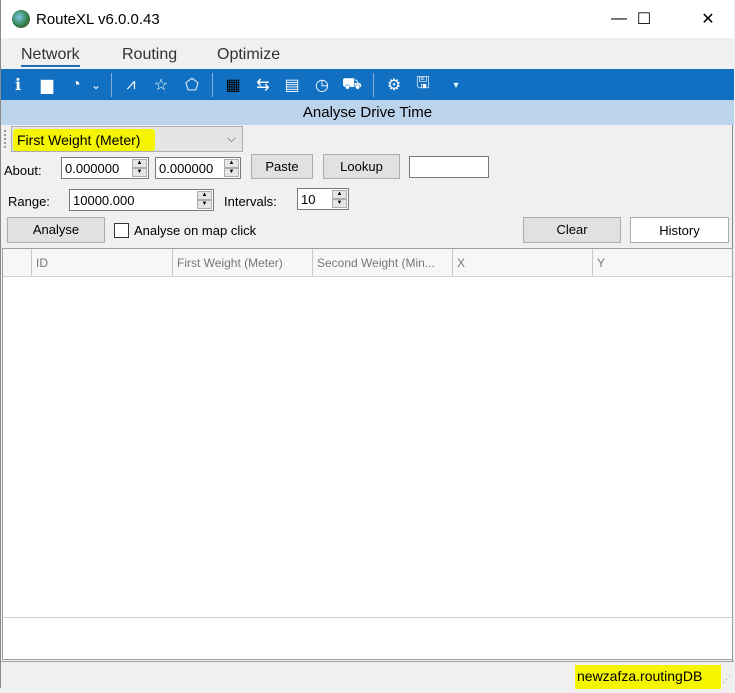 The image size is (735, 693). I want to click on document-folder-icon: ▤, so click(292, 85).